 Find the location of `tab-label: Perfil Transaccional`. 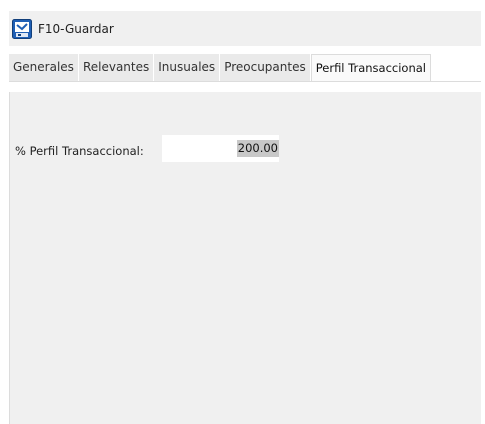

tab-label: Perfil Transaccional is located at coordinates (371, 68).